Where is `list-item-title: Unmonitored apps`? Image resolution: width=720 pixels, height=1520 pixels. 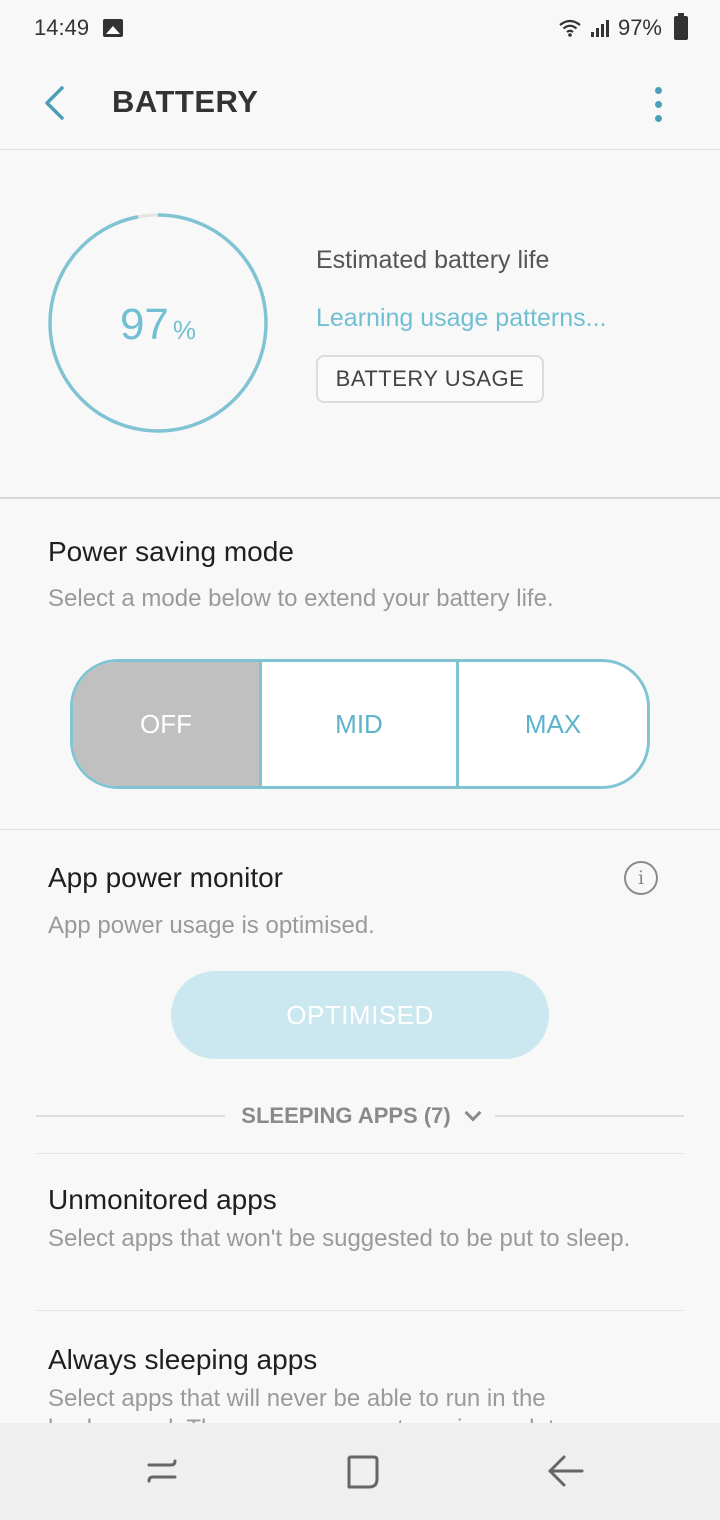 list-item-title: Unmonitored apps is located at coordinates (162, 1199).